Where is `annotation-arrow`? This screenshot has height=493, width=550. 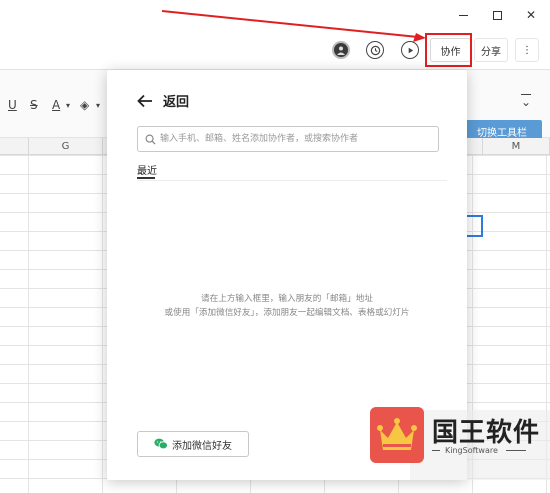 annotation-arrow is located at coordinates (293, 26).